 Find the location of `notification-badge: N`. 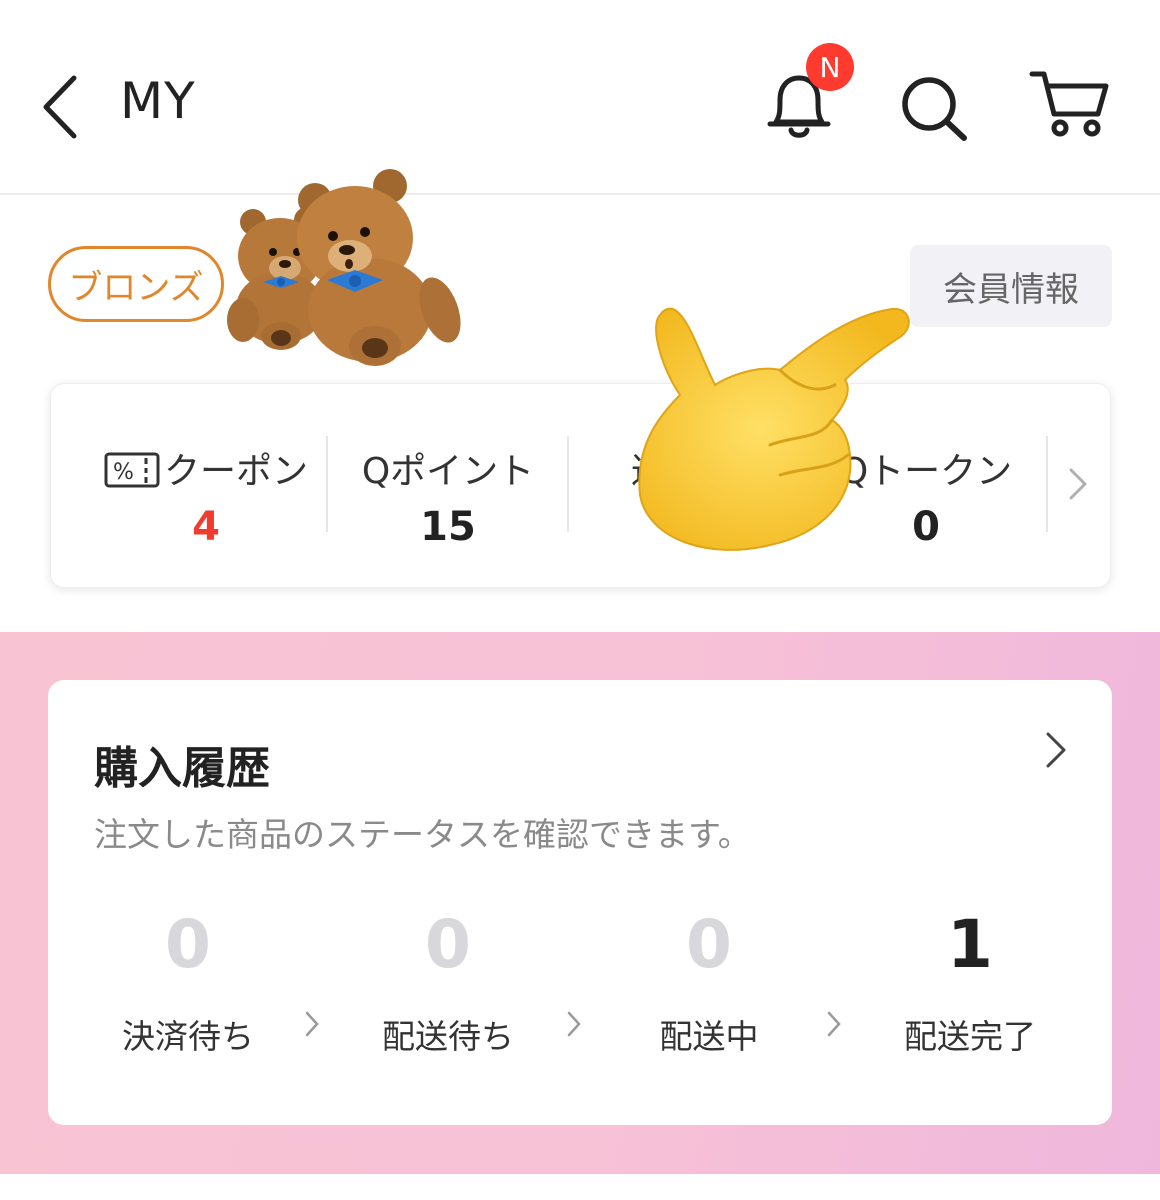

notification-badge: N is located at coordinates (830, 67).